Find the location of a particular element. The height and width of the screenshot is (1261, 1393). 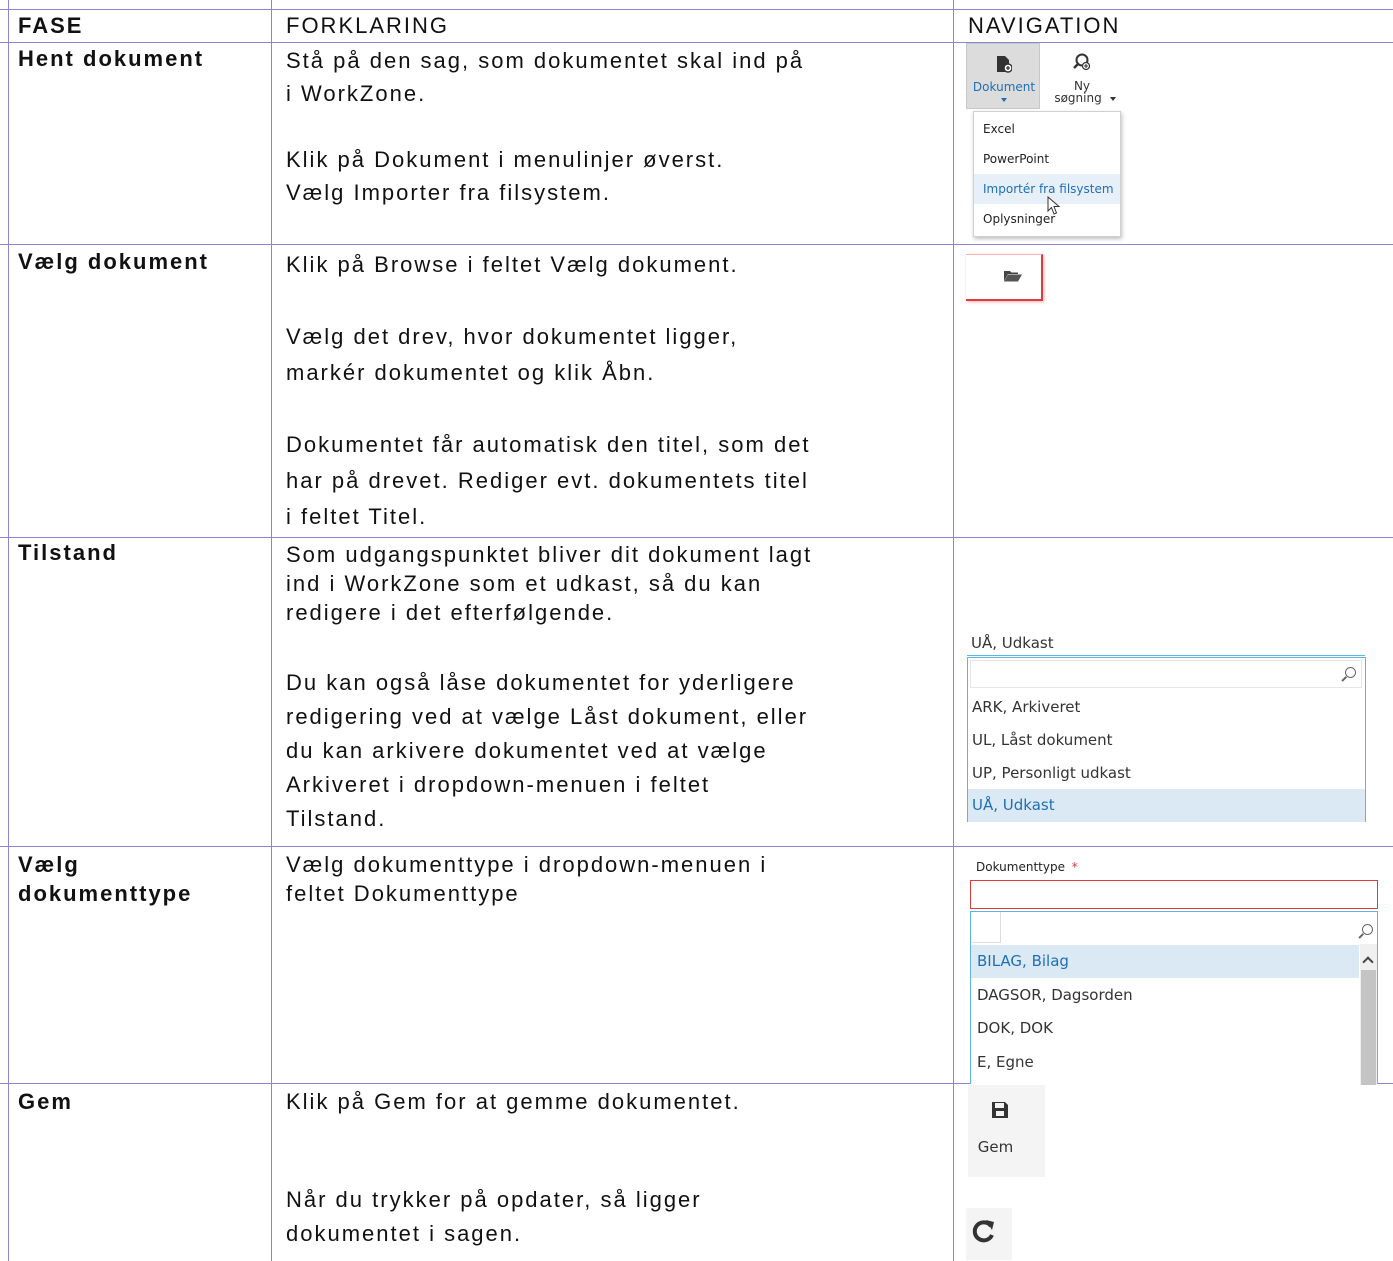

refresh-icon is located at coordinates (983, 1231).